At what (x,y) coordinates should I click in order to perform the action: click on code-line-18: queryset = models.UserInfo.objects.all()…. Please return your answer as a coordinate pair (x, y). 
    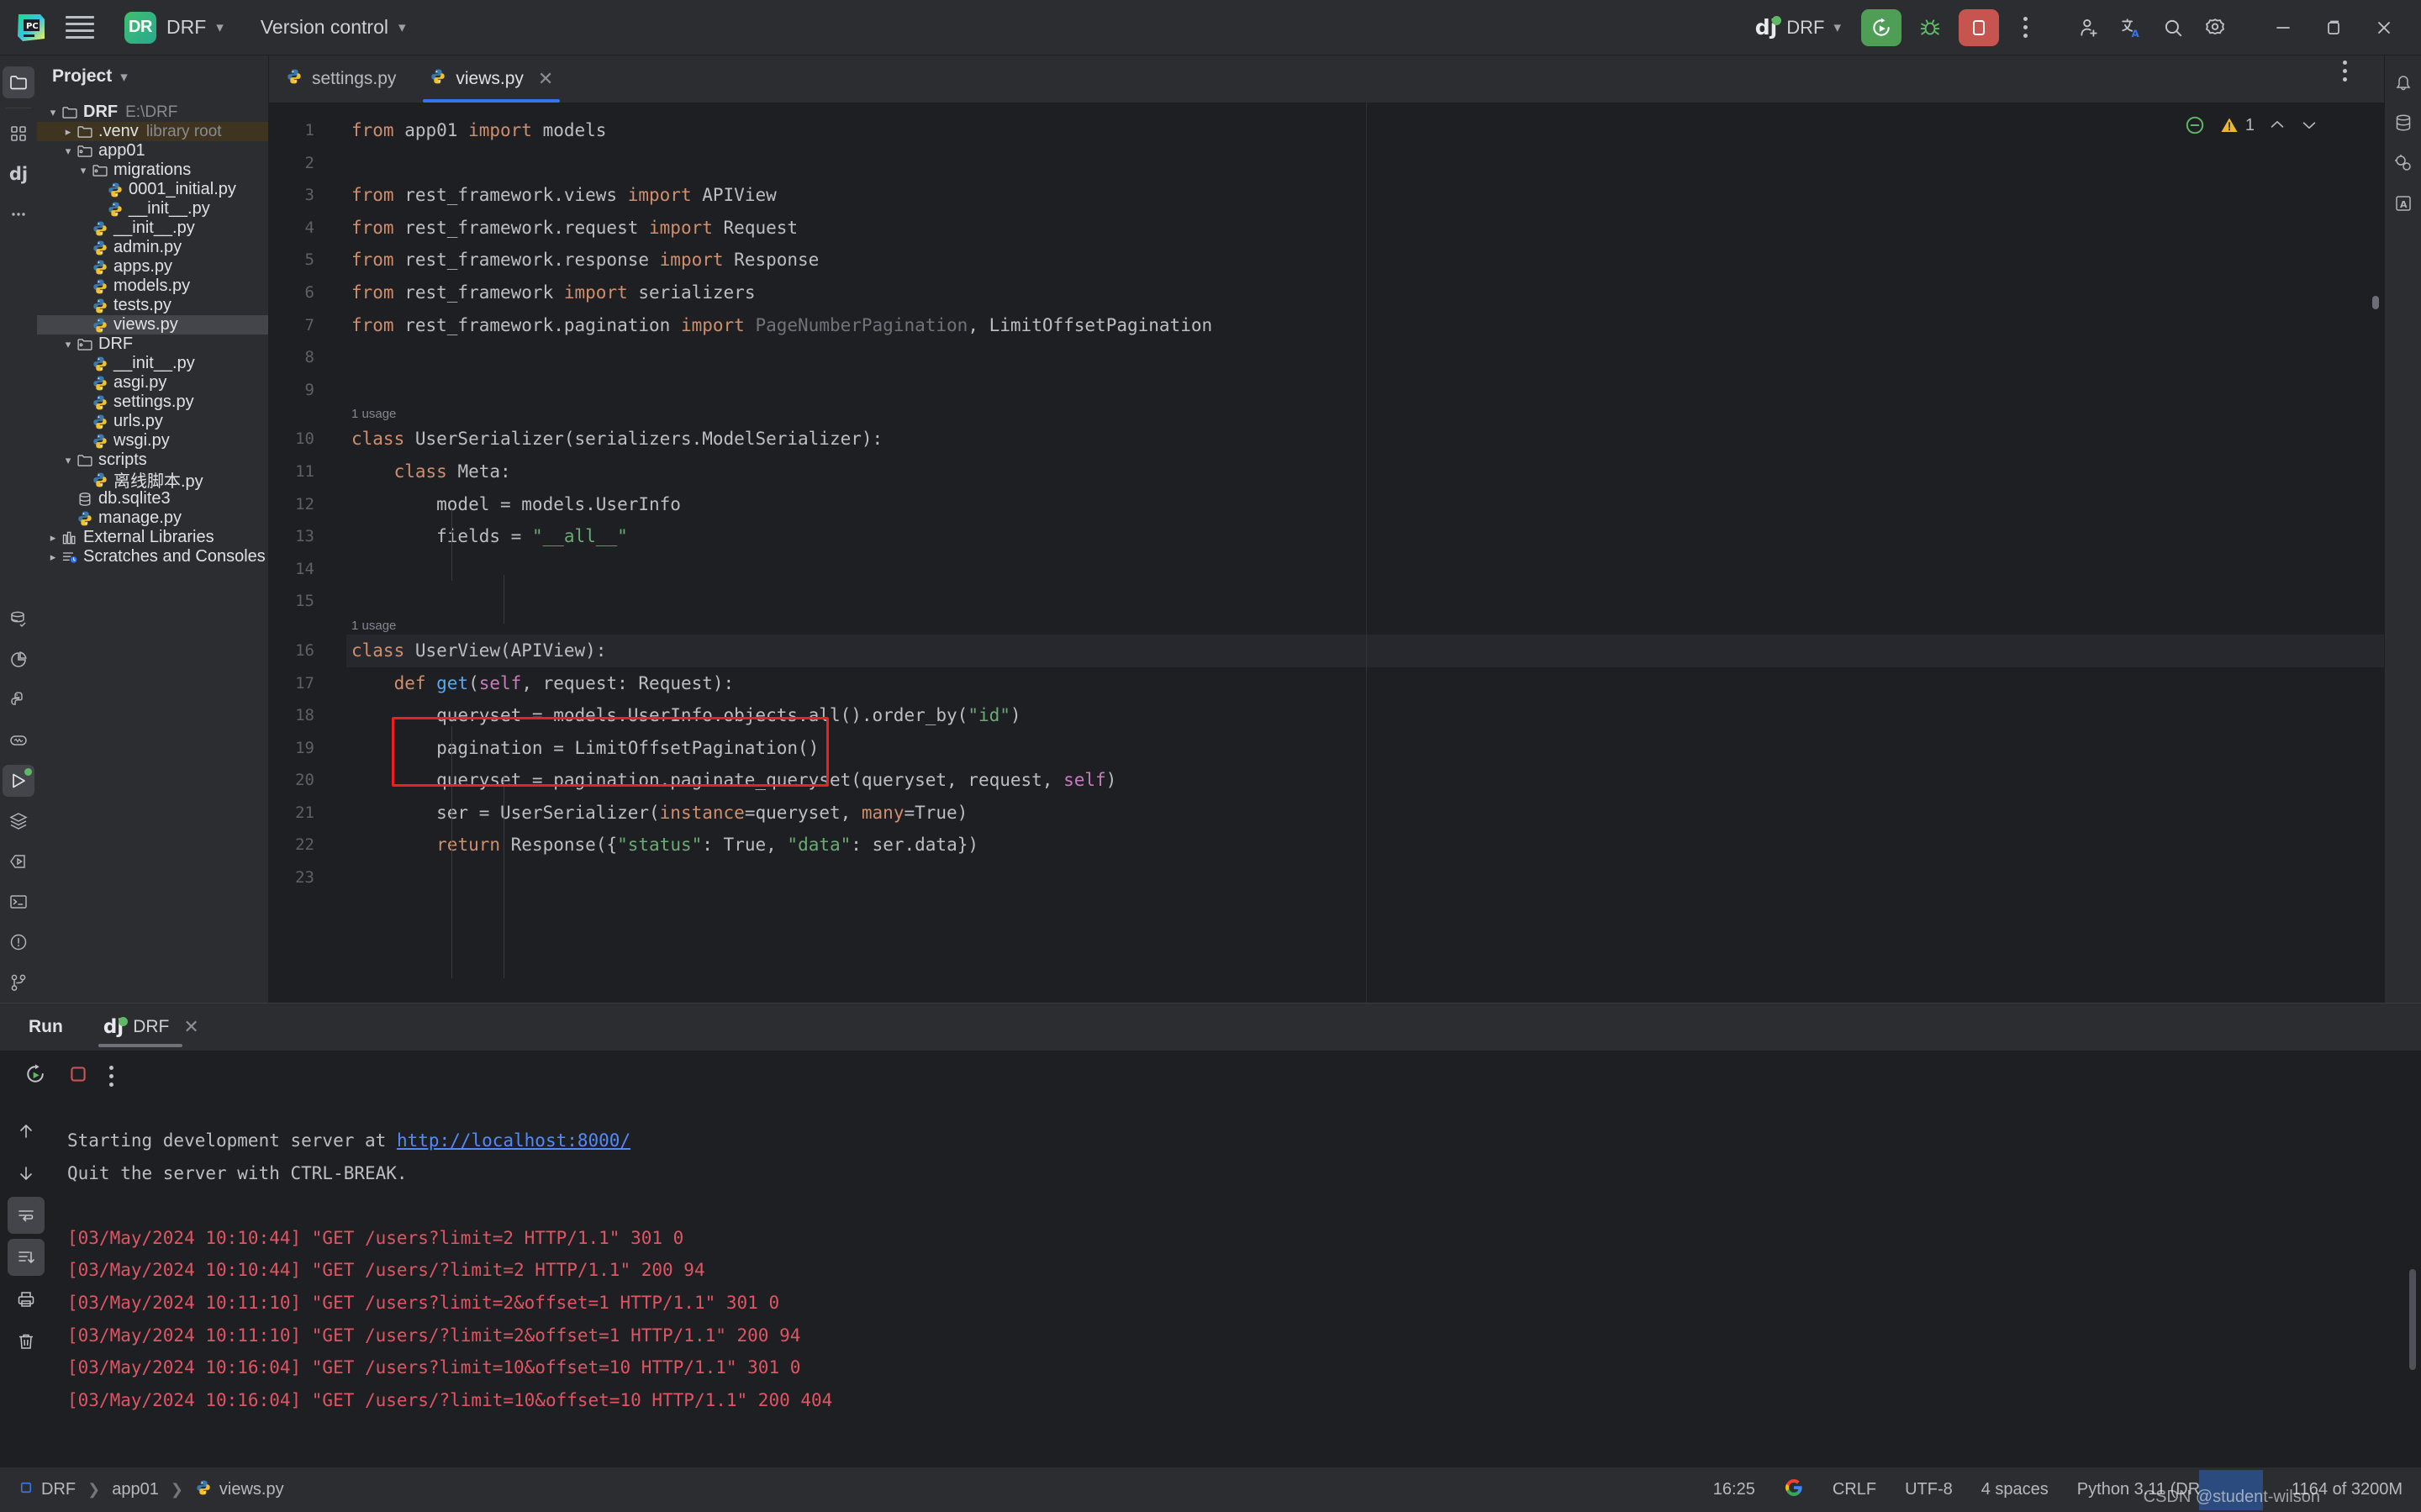
    Looking at the image, I should click on (1365, 715).